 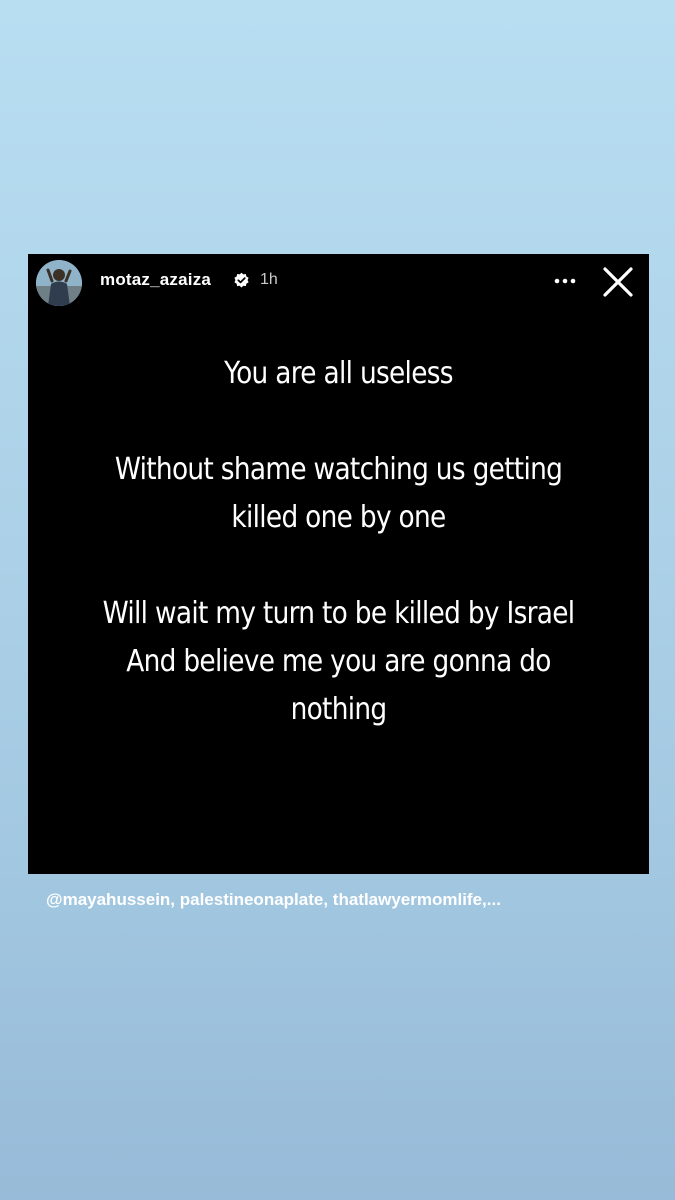 What do you see at coordinates (618, 282) in the screenshot?
I see `close-icon` at bounding box center [618, 282].